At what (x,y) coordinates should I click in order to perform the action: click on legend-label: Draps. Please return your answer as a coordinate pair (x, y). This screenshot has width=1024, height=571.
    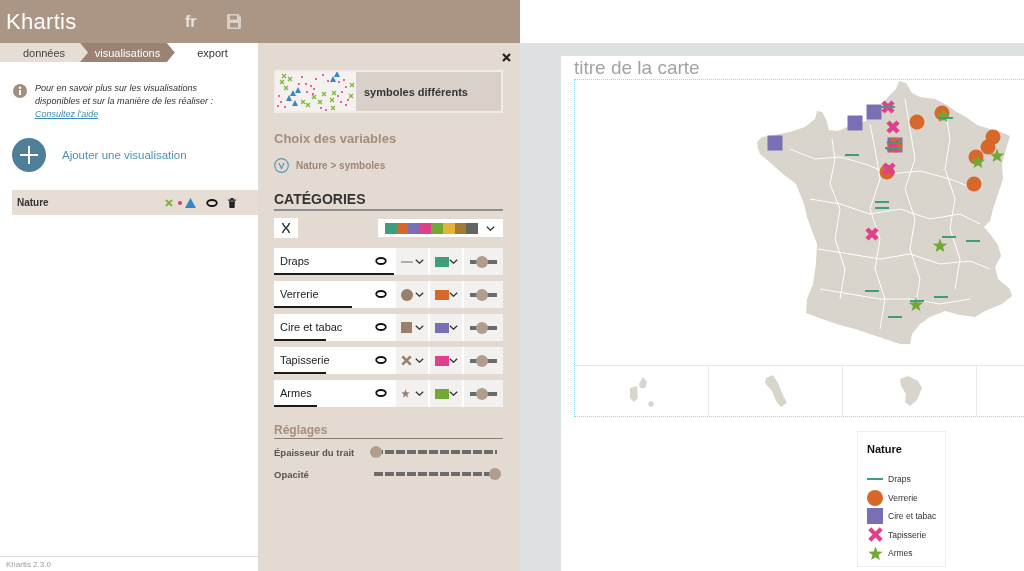
    Looking at the image, I should click on (899, 479).